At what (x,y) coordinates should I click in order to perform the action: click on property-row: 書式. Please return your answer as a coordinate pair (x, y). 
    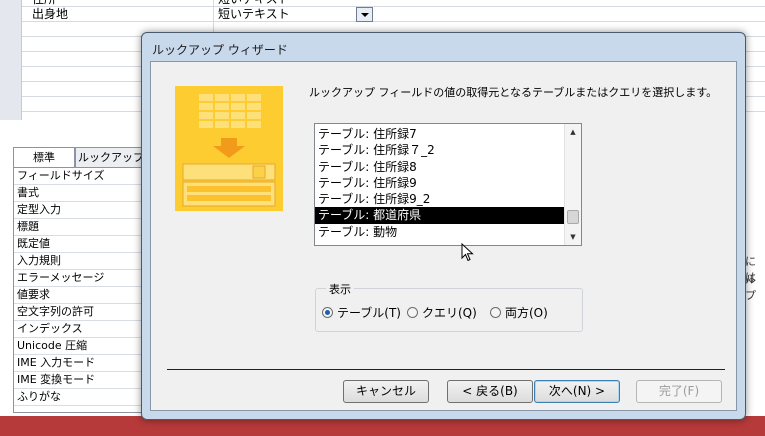
    Looking at the image, I should click on (83, 193).